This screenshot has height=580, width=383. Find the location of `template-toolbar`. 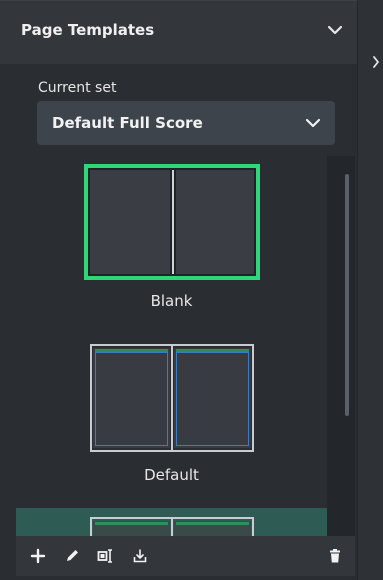

template-toolbar is located at coordinates (185, 556).